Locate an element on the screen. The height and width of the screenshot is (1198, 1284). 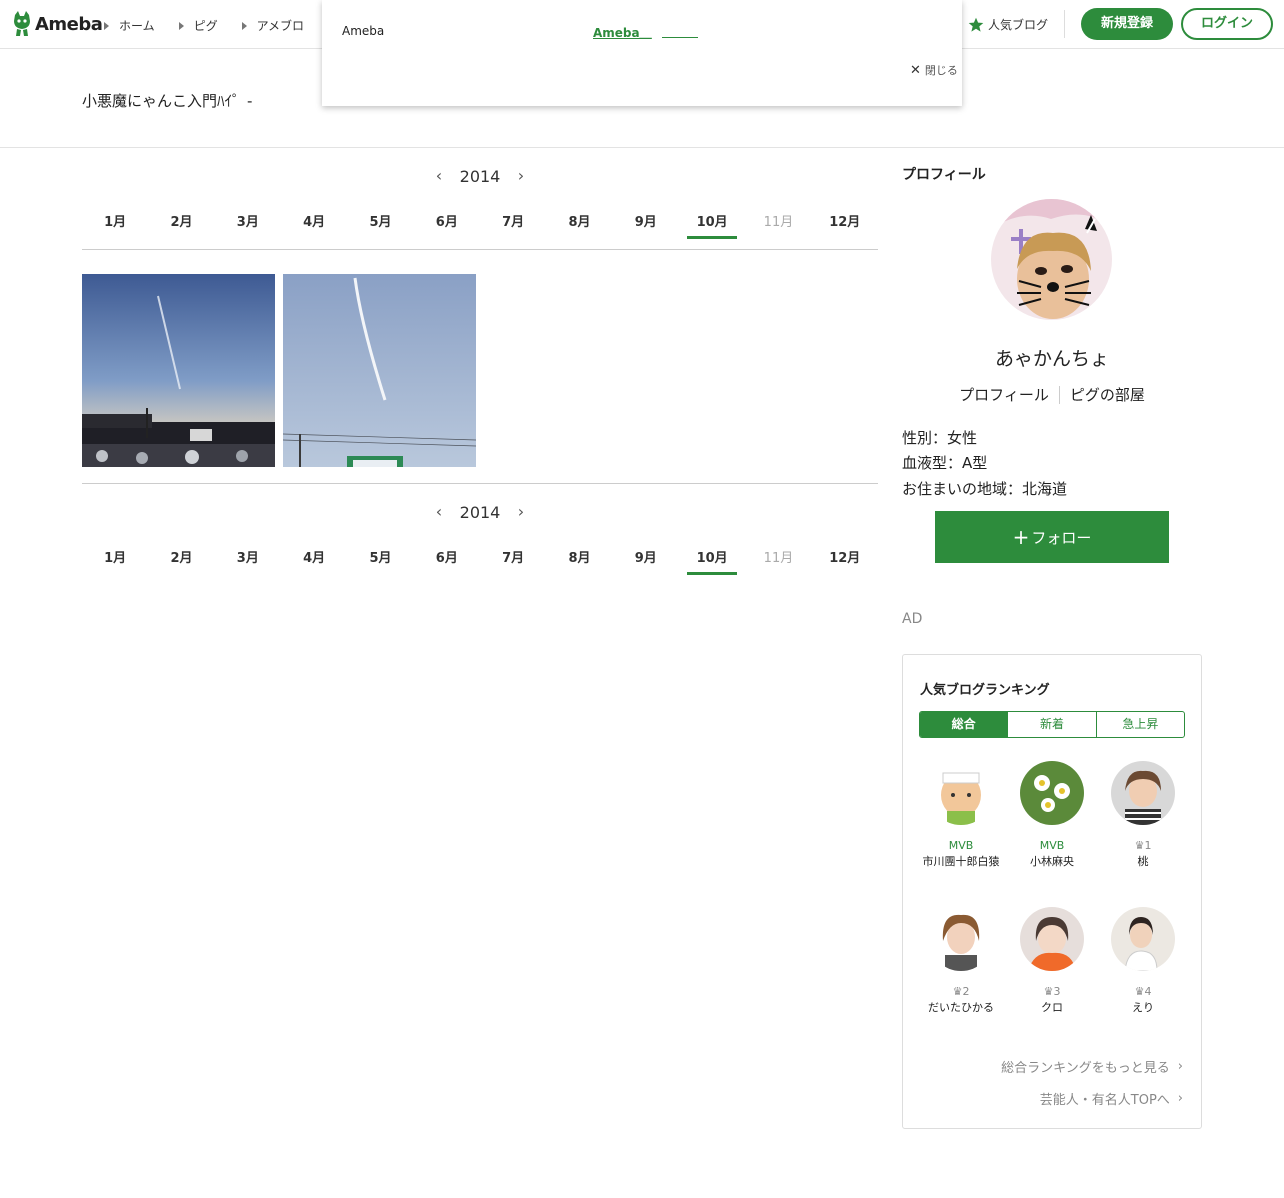
popular-blog-link: 人気ブログ is located at coordinates (1008, 24).